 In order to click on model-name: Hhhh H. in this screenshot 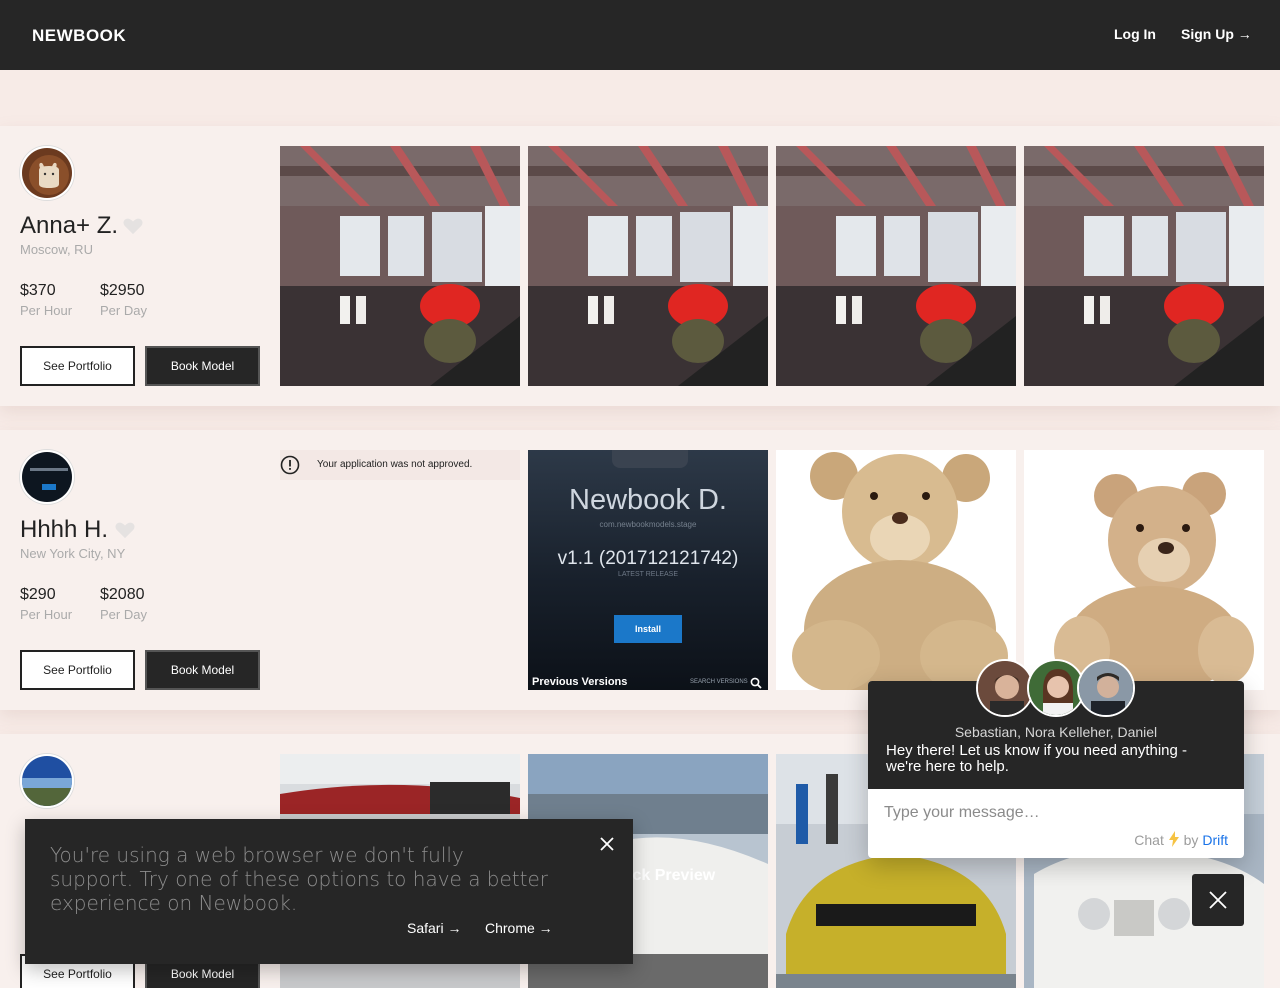, I will do `click(64, 530)`.